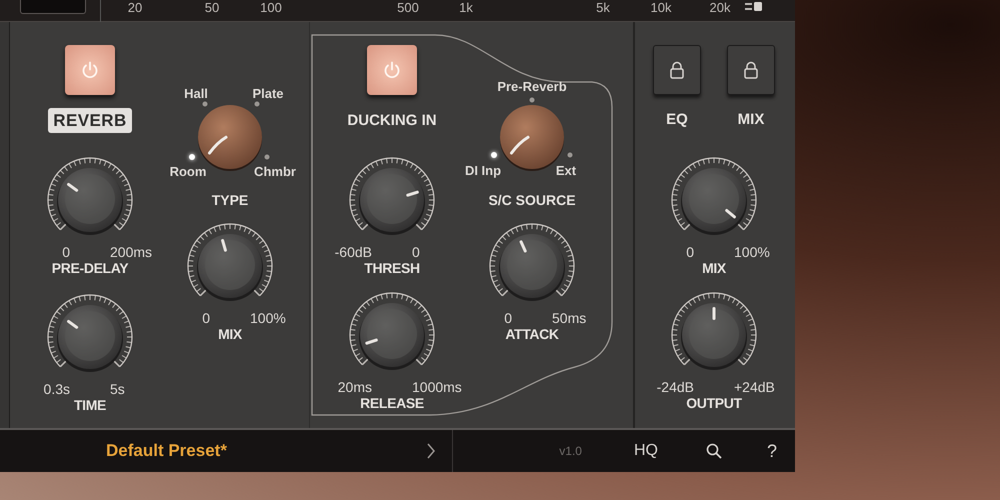 Image resolution: width=1000 pixels, height=500 pixels. Describe the element at coordinates (431, 451) in the screenshot. I see `next-preset-icon` at that location.